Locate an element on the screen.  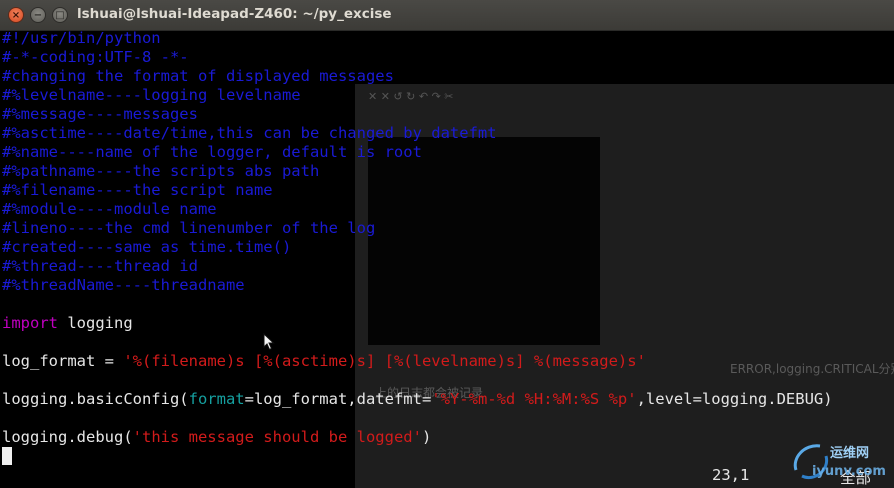
code-line: #%thread----thread id is located at coordinates (417, 266).